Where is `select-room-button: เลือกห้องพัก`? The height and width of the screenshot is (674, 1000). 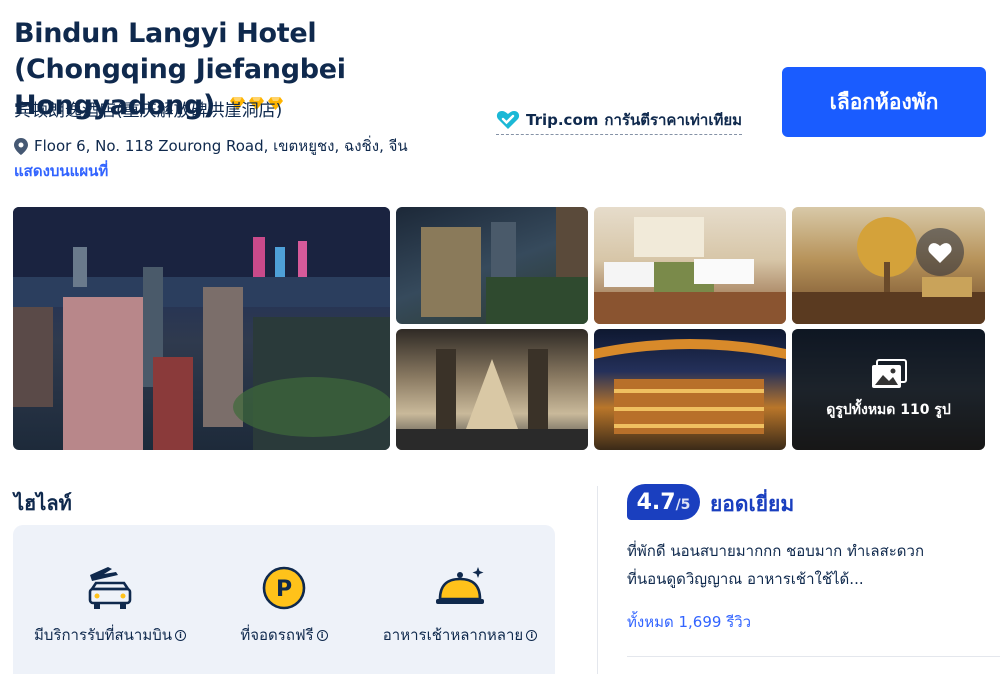
select-room-button: เลือกห้องพัก is located at coordinates (884, 102).